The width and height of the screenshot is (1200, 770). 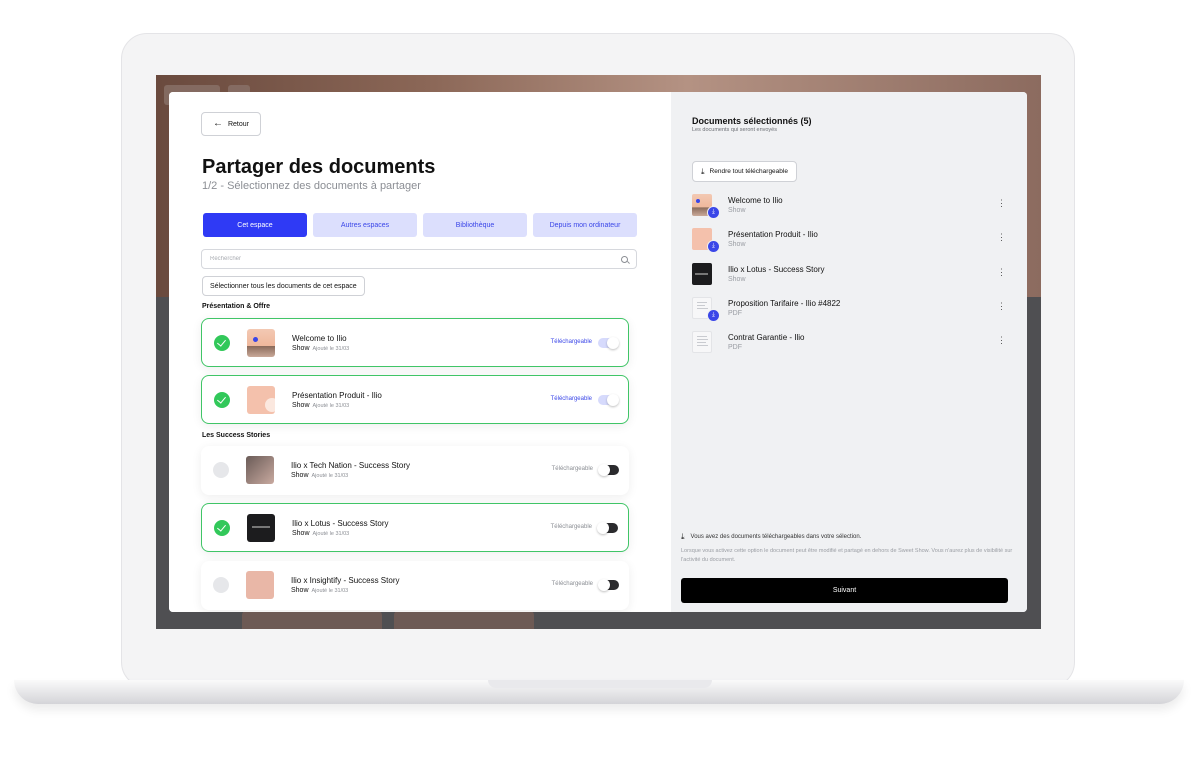 What do you see at coordinates (755, 200) in the screenshot?
I see `selected-document-name: Welcome to Ilio` at bounding box center [755, 200].